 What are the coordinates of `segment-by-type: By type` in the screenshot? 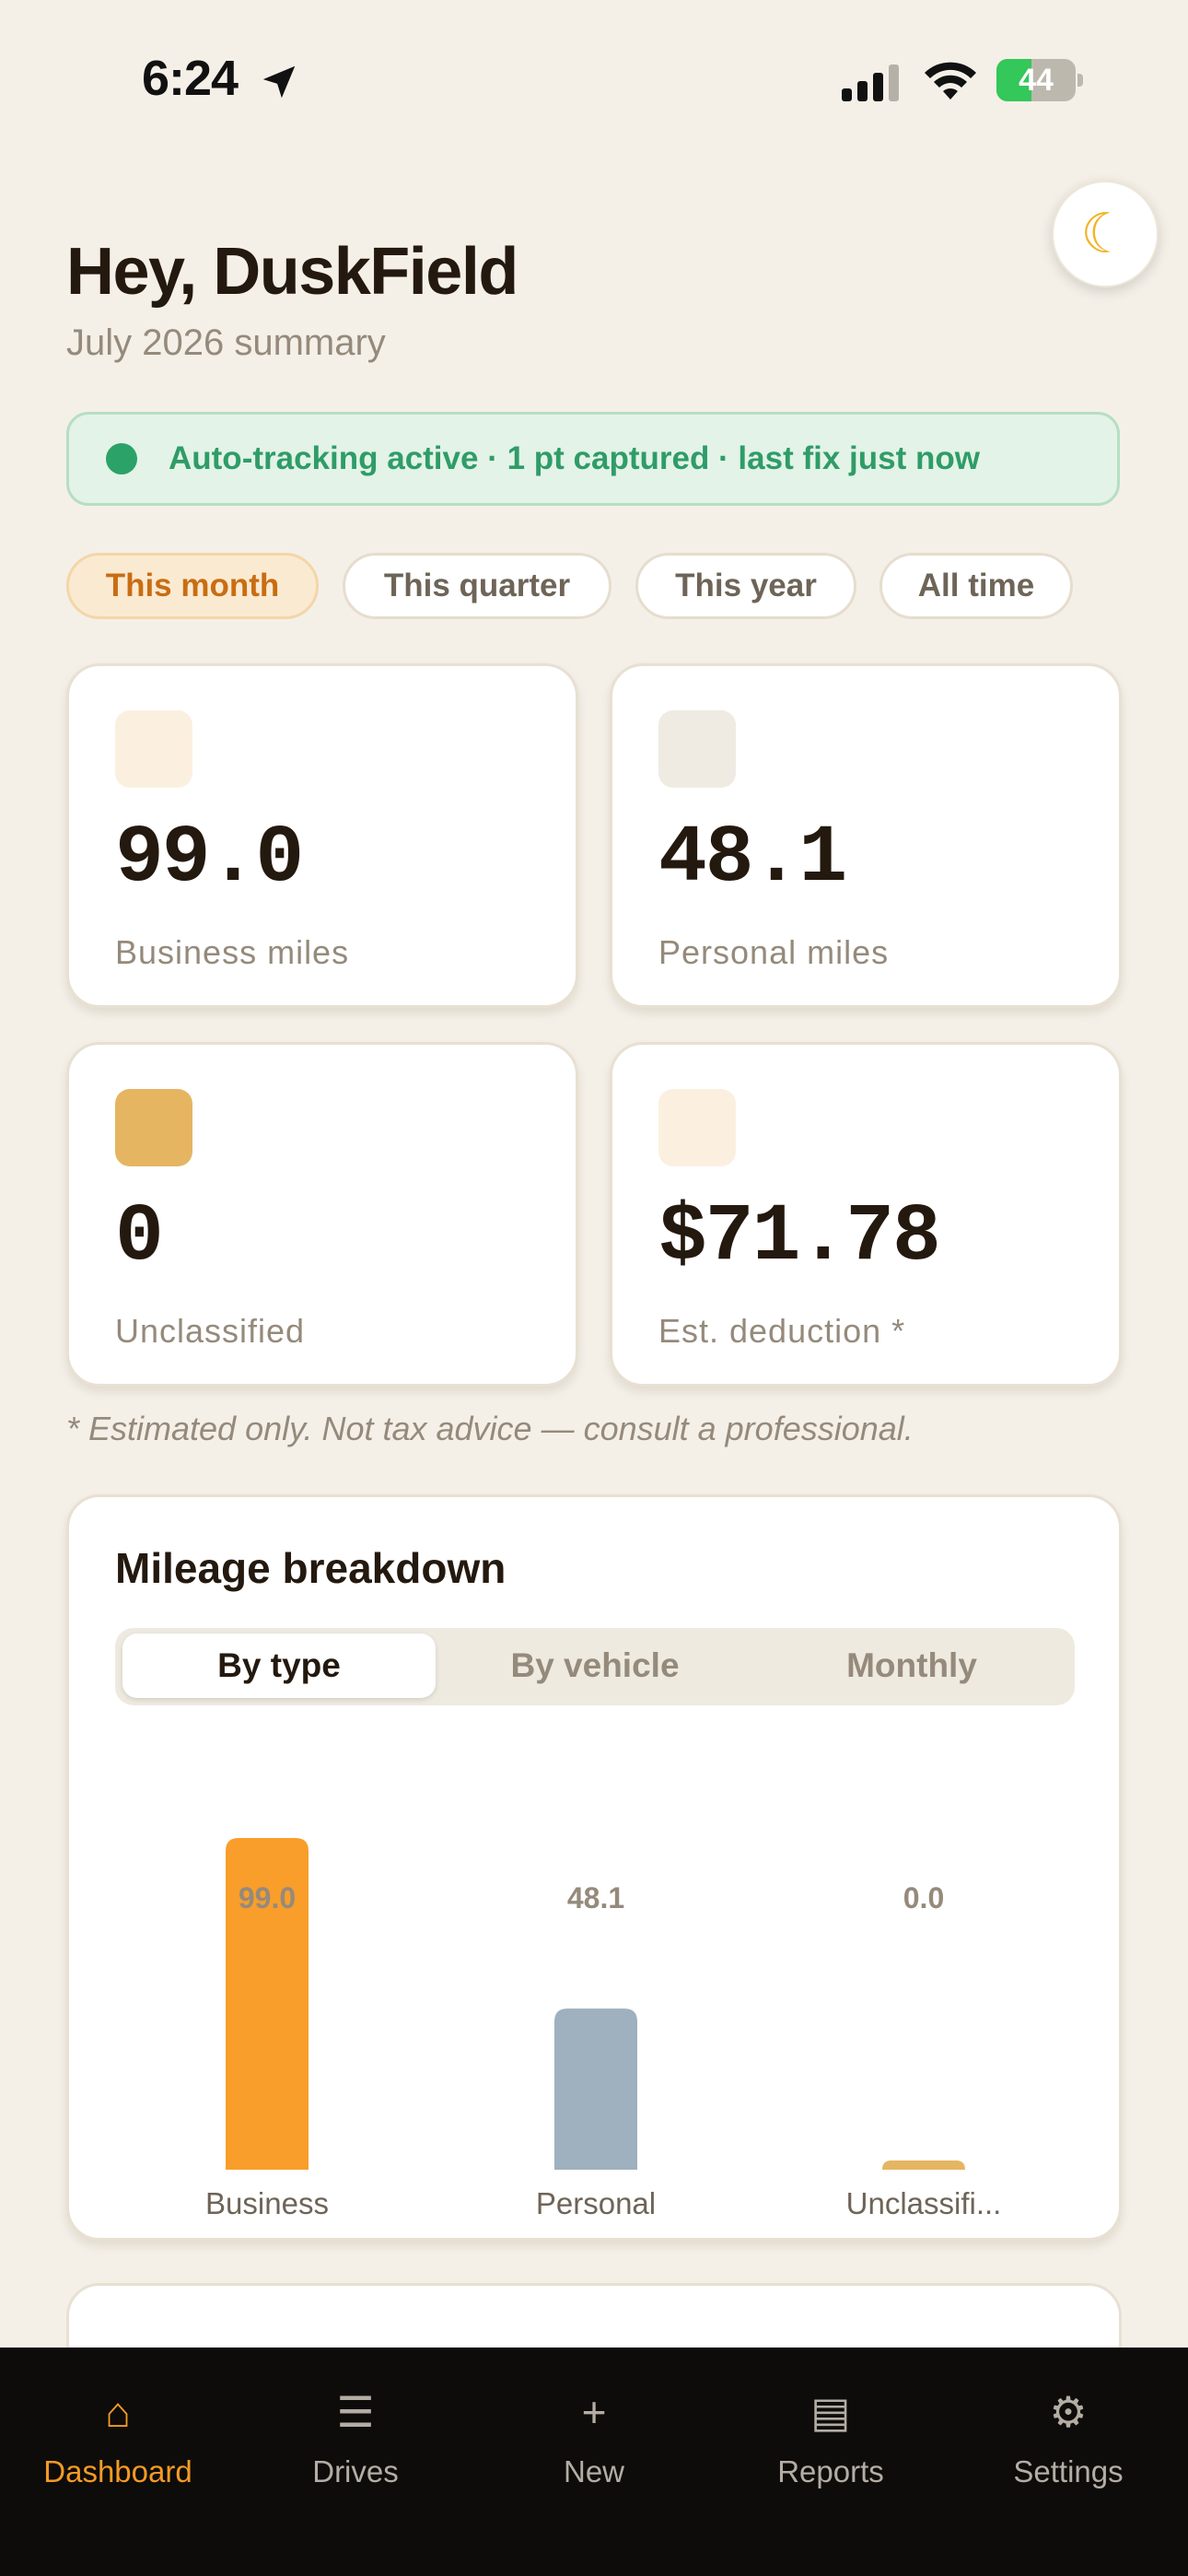 It's located at (279, 1665).